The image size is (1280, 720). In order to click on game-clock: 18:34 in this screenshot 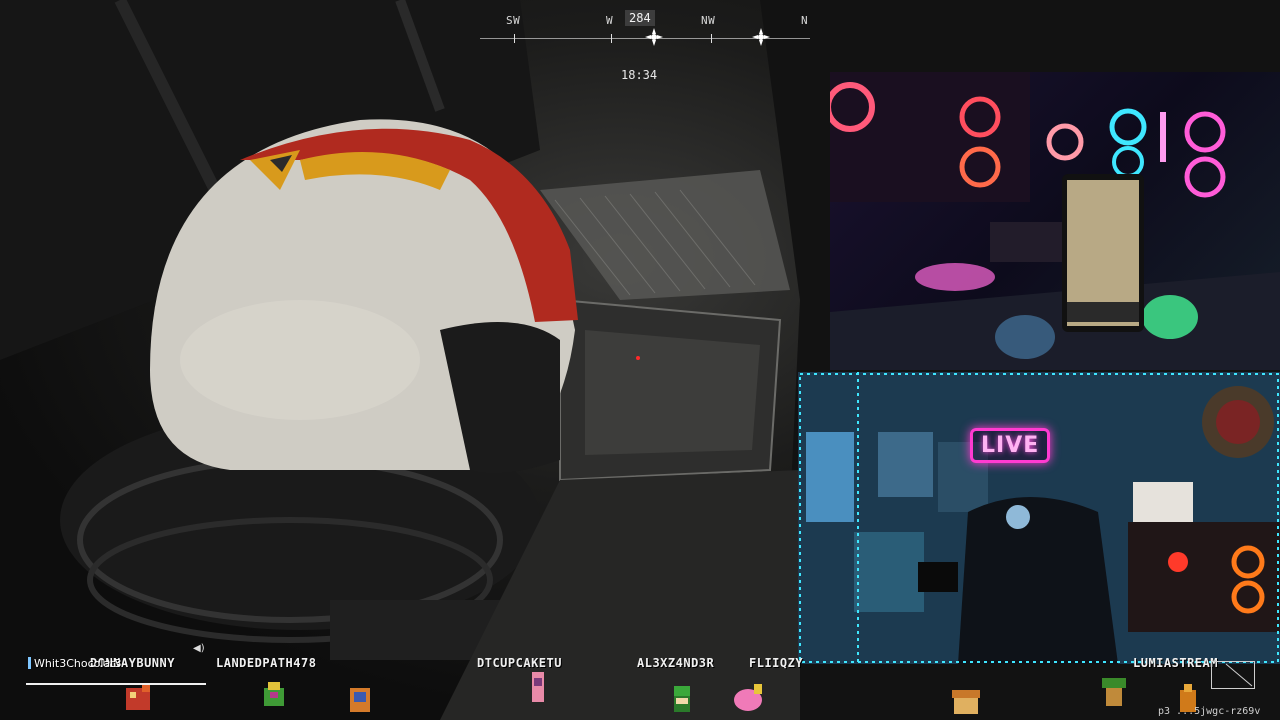, I will do `click(639, 75)`.